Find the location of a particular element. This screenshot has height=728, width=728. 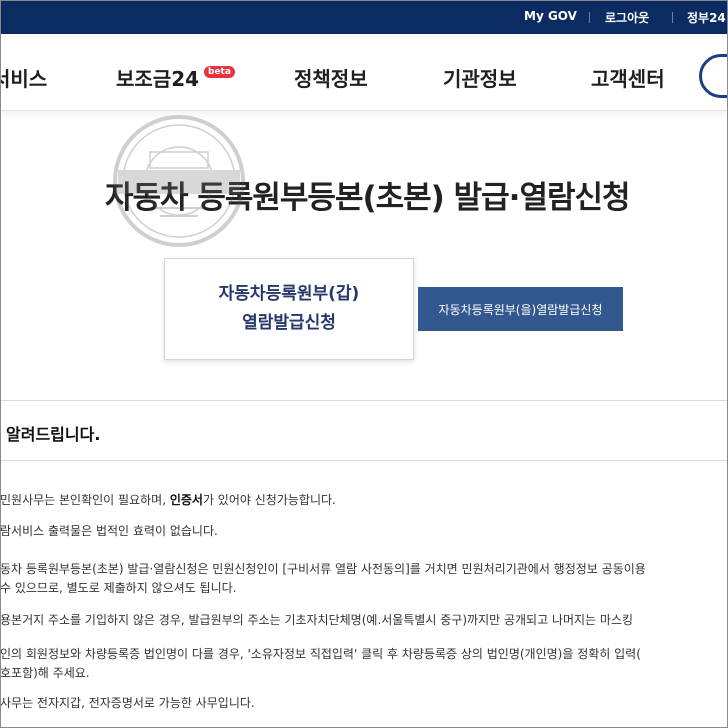

my-gov-link: My GOV is located at coordinates (550, 16).